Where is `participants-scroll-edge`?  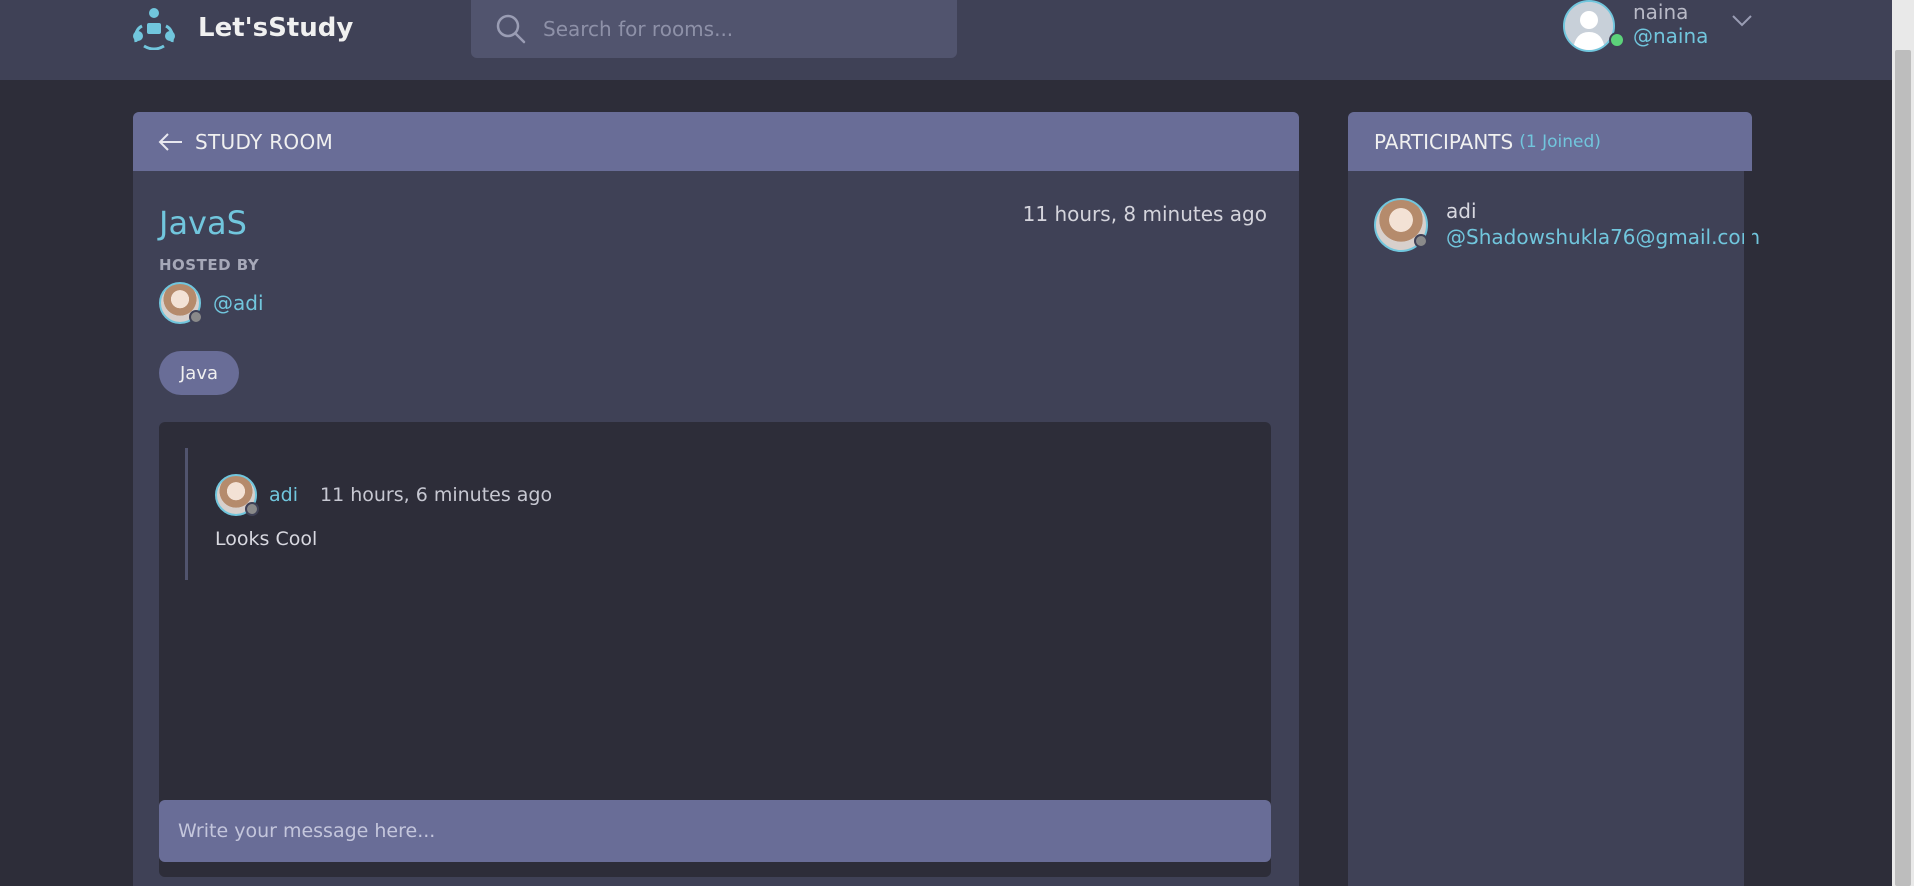 participants-scroll-edge is located at coordinates (1748, 528).